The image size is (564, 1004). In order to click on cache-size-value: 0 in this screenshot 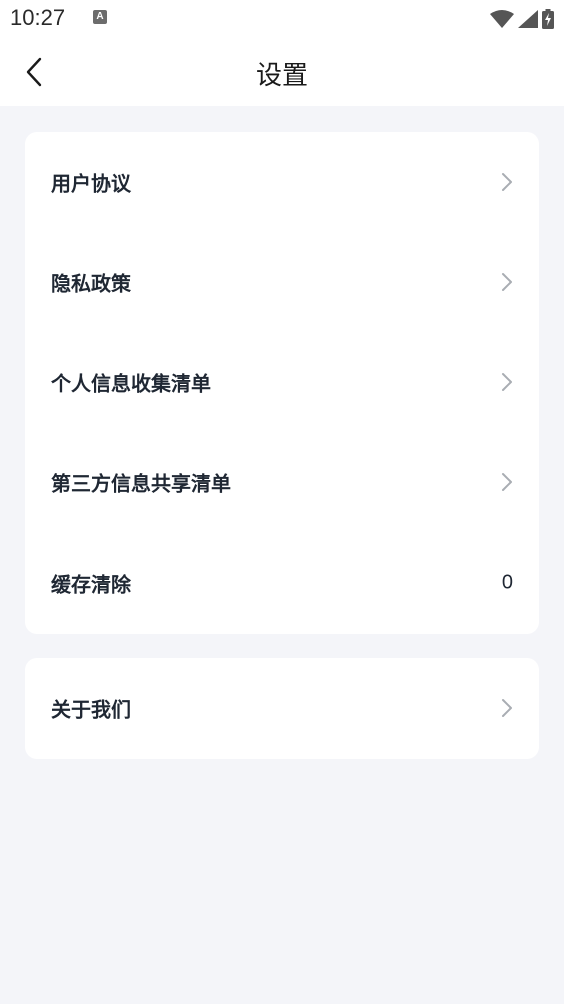, I will do `click(507, 582)`.